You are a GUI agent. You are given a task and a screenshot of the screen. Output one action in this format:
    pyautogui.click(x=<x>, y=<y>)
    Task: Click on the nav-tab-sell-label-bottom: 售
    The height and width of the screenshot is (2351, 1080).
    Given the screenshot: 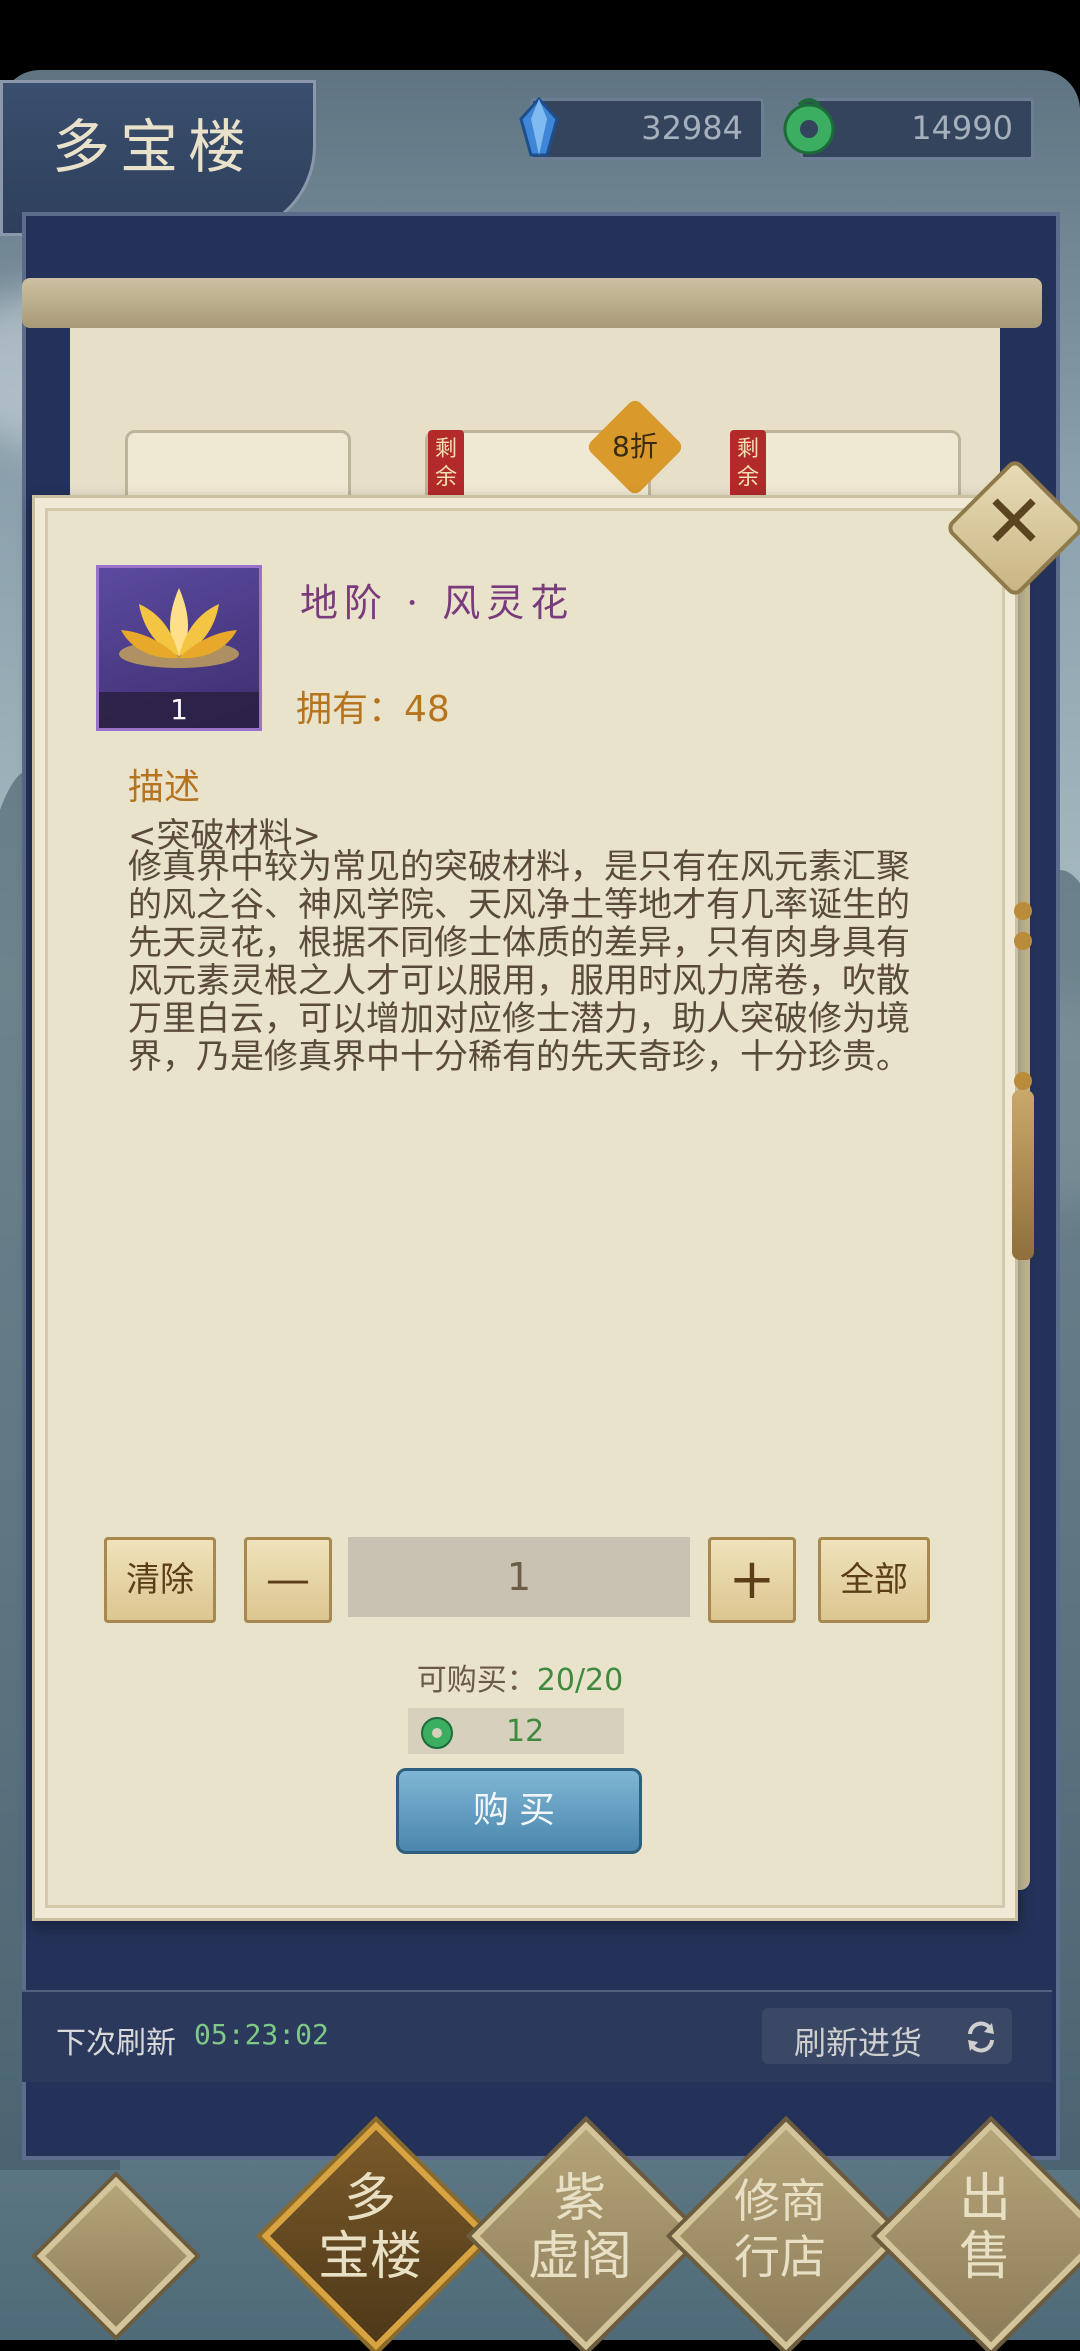 What is the action you would take?
    pyautogui.click(x=984, y=2257)
    